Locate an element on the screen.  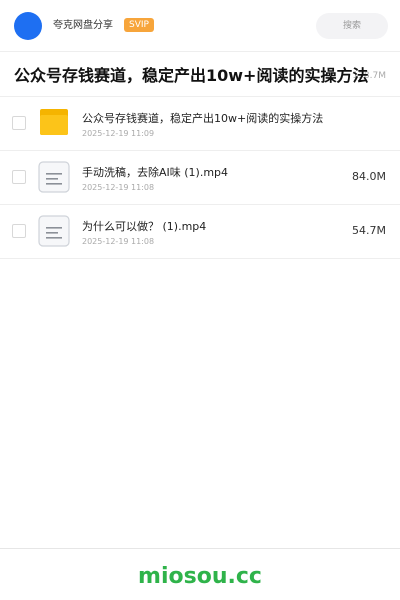
list-item: 公众号存钱赛道，稳定产出10w+阅读的实操方法 2025-12-19 11:09 is located at coordinates (200, 124).